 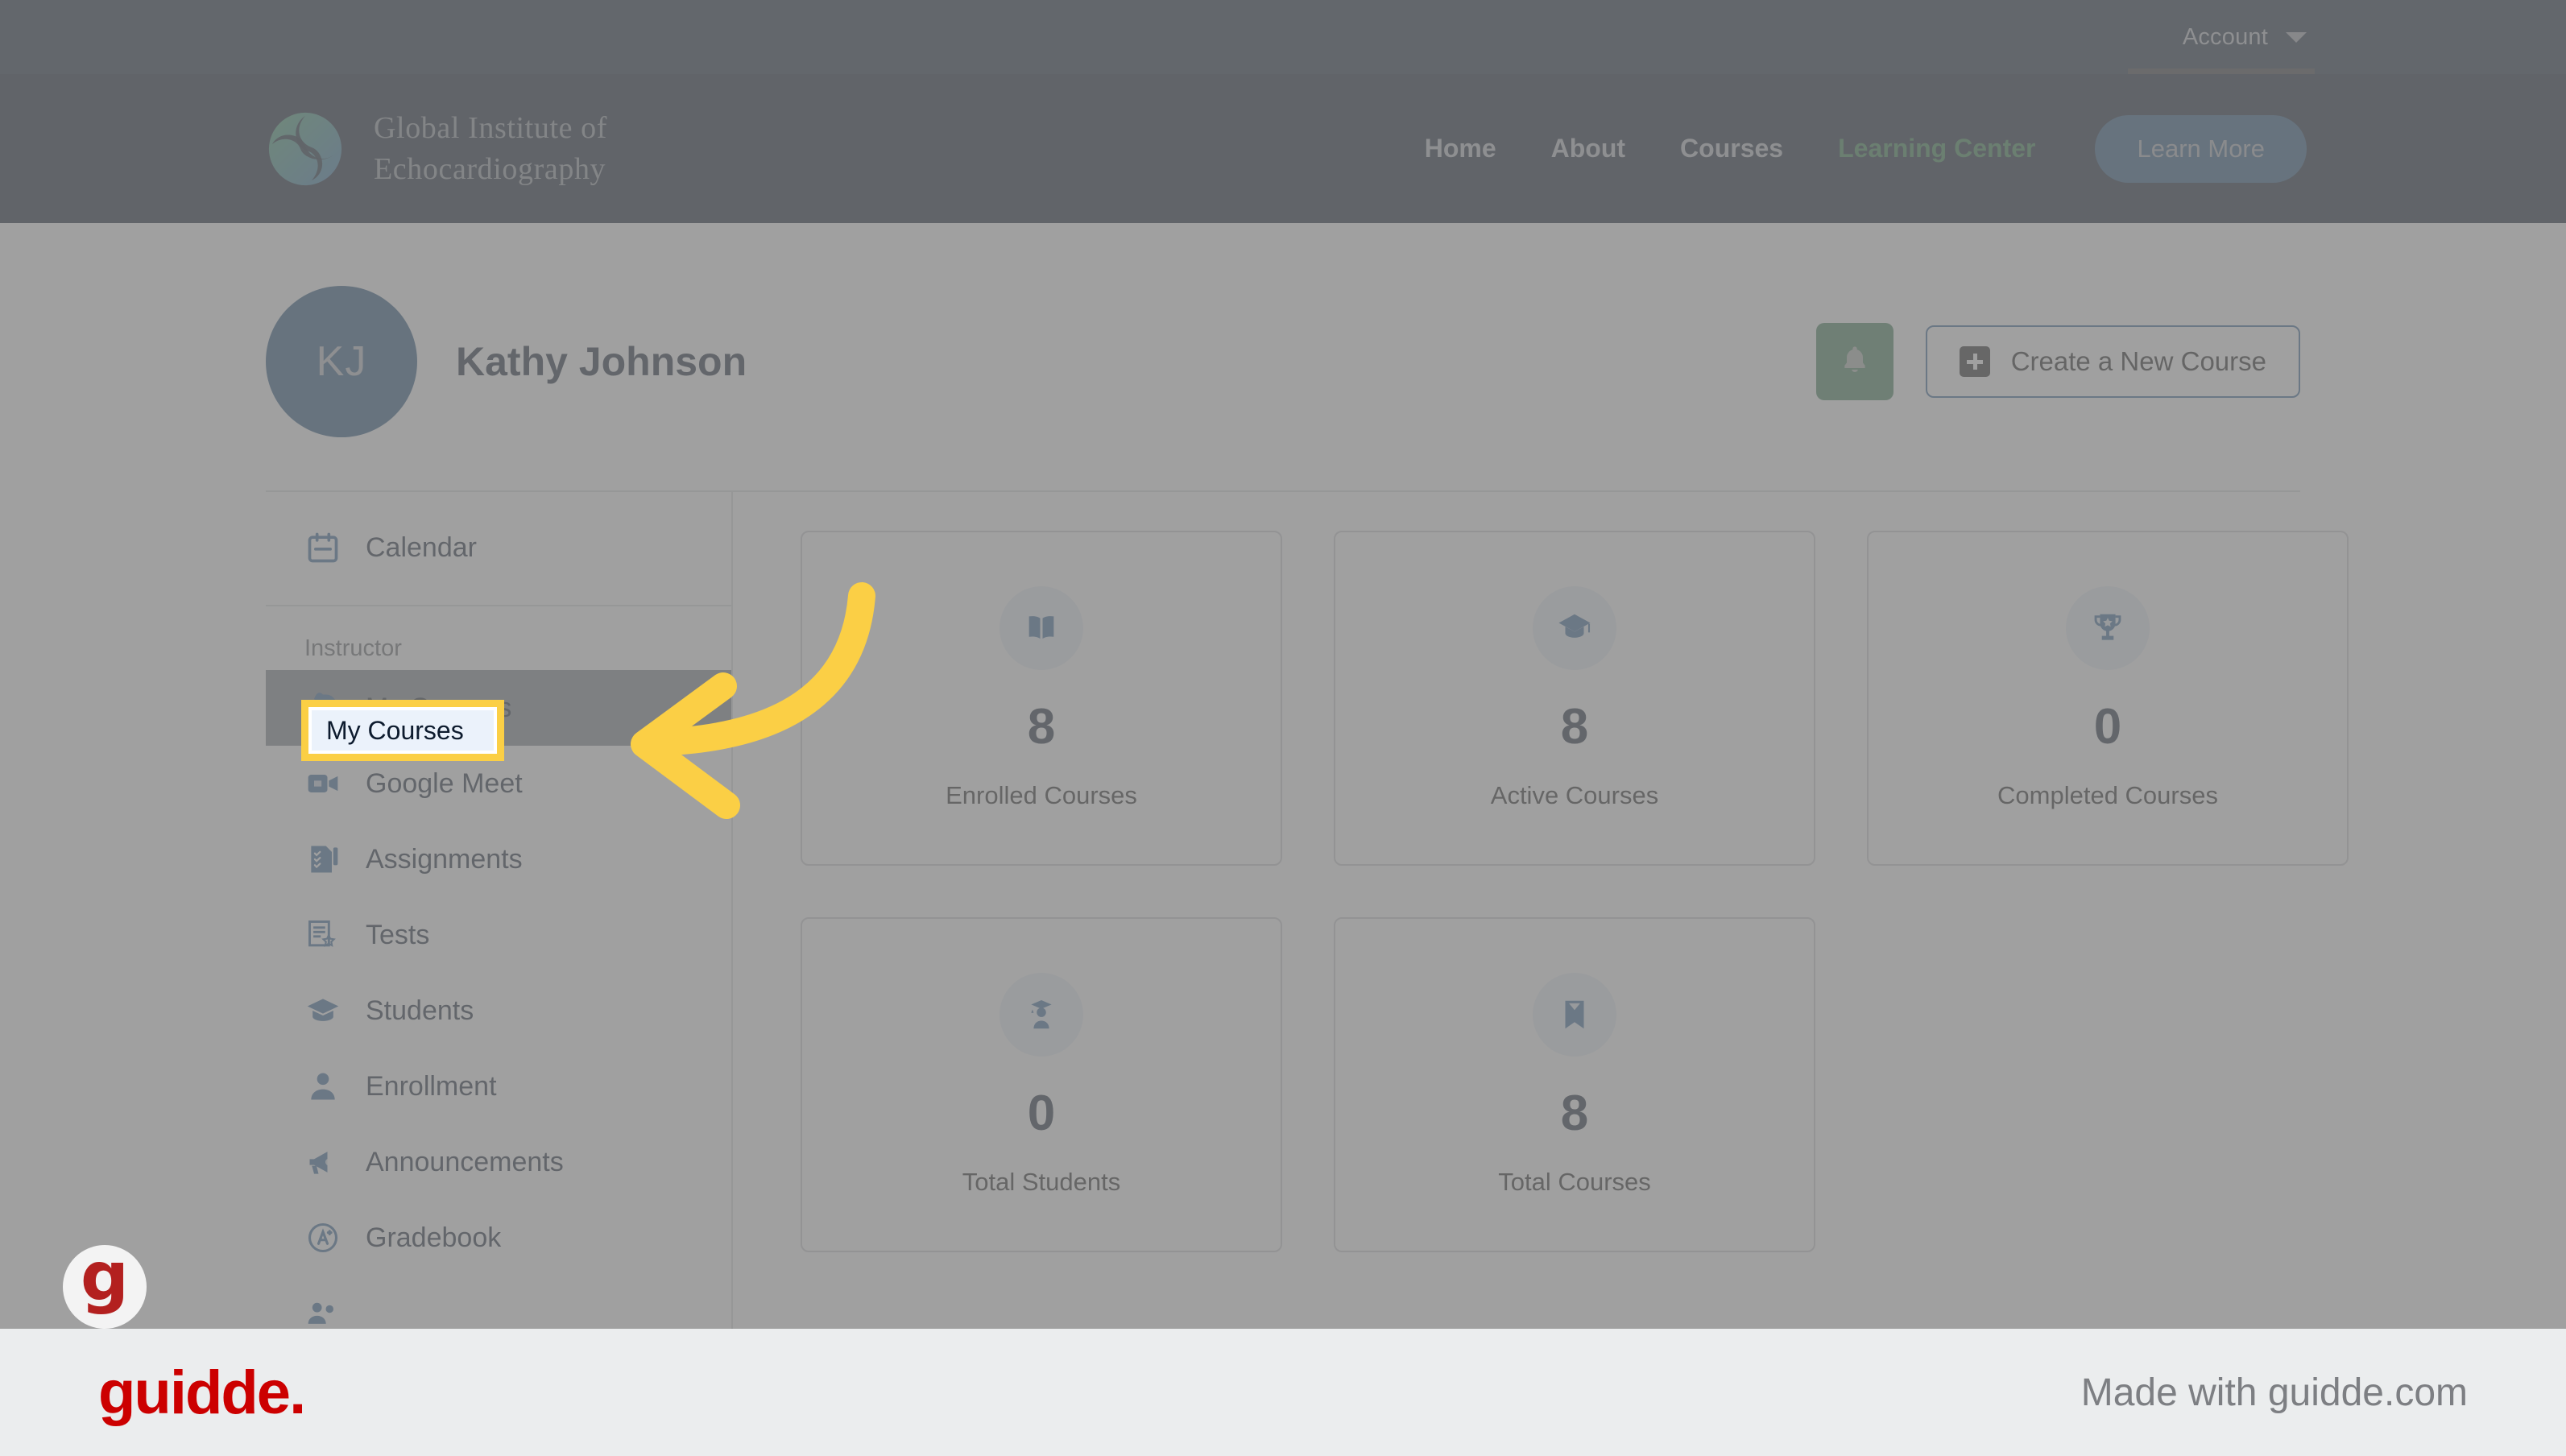 What do you see at coordinates (322, 1312) in the screenshot?
I see `people-icon` at bounding box center [322, 1312].